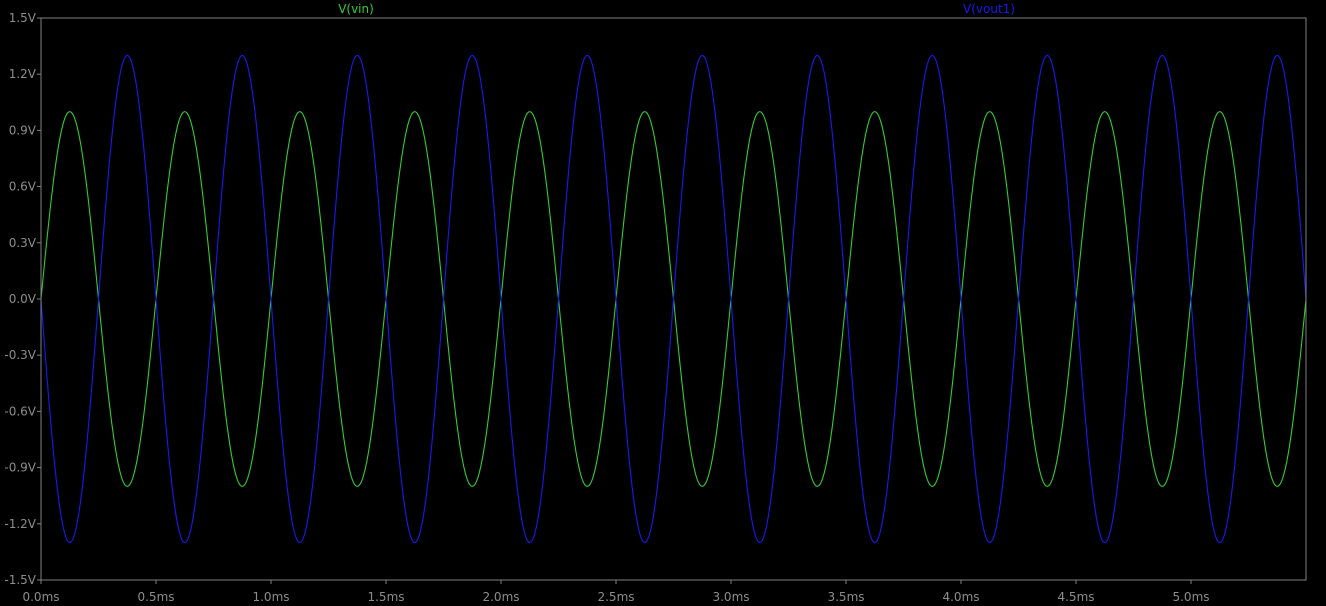 This screenshot has height=606, width=1326. I want to click on y-tick-label: 1.2V, so click(23, 74).